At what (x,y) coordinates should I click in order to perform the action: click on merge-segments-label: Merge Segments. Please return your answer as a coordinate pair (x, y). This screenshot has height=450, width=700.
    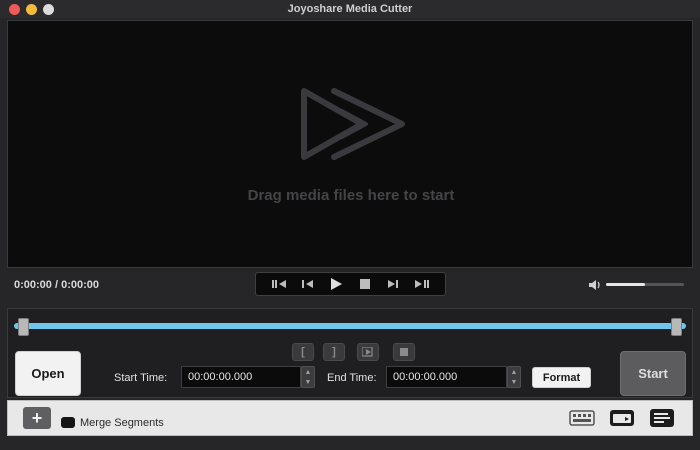
    Looking at the image, I should click on (122, 423).